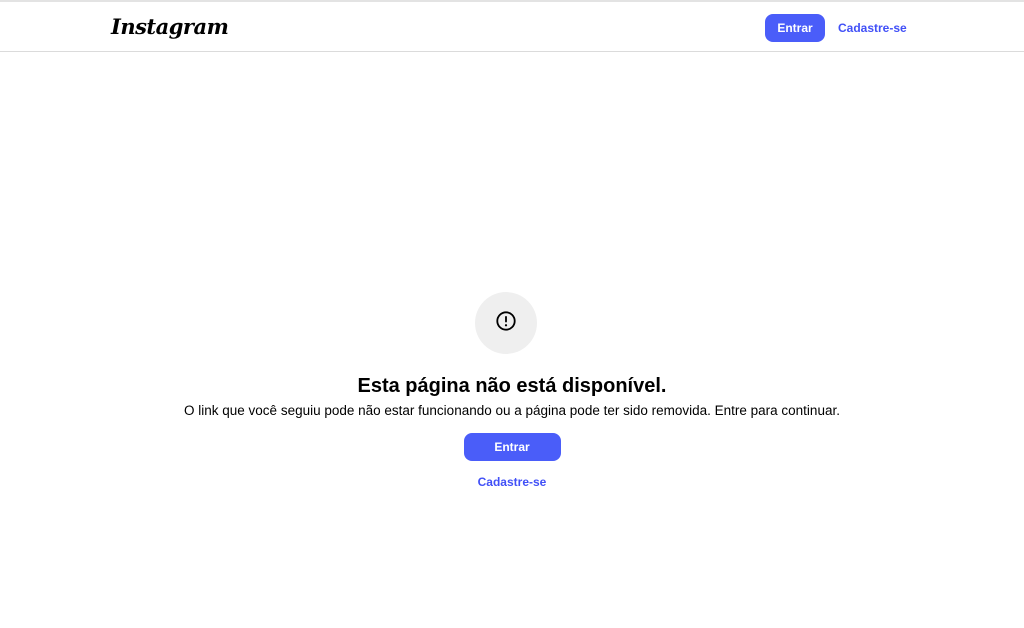  What do you see at coordinates (512, 27) in the screenshot?
I see `top-navbar: Instagram Entrar Cadastre-se` at bounding box center [512, 27].